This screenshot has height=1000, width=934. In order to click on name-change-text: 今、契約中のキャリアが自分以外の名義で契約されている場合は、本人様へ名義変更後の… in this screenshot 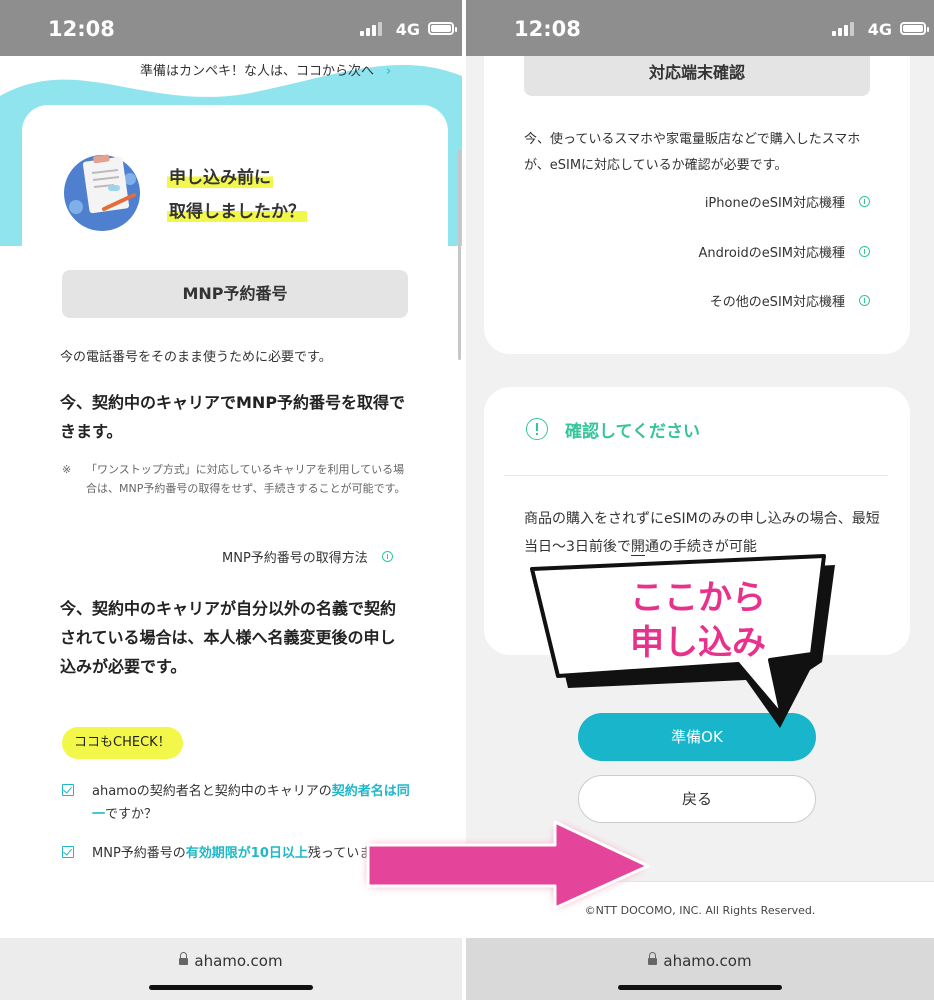, I will do `click(228, 637)`.